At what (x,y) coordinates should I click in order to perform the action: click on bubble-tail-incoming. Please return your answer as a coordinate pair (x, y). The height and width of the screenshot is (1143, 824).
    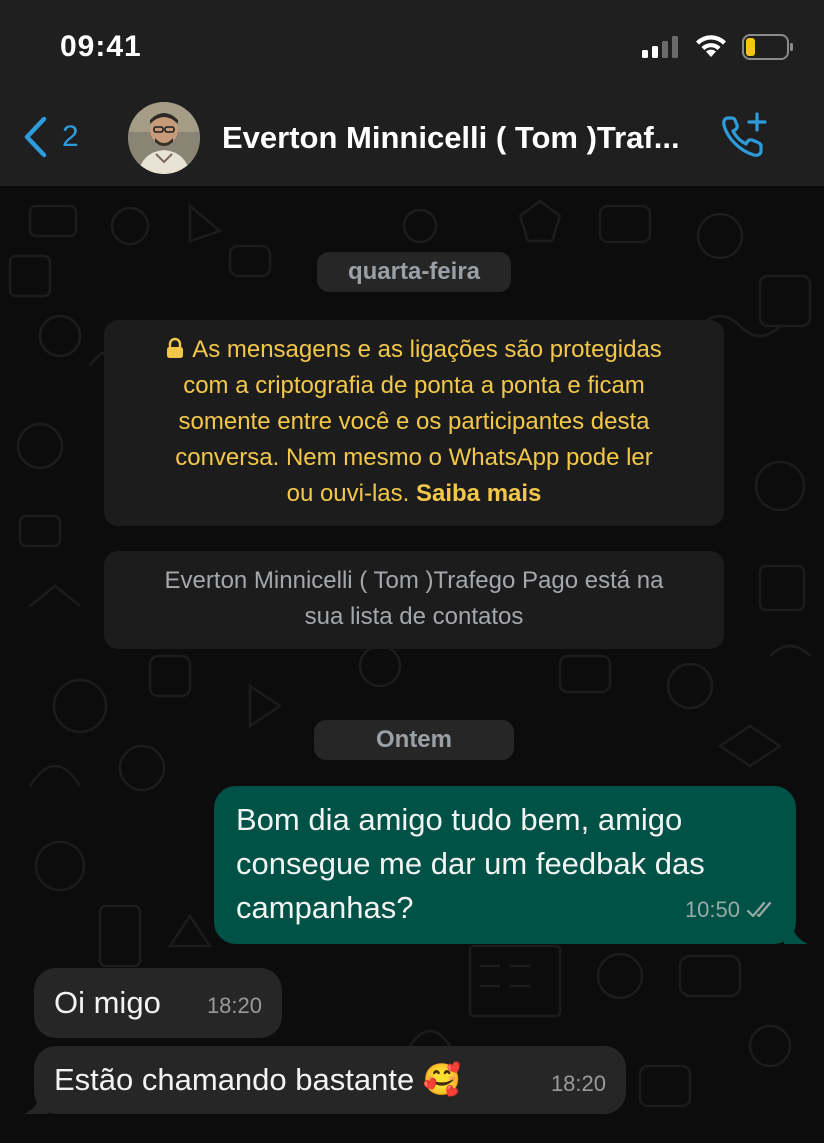
    Looking at the image, I should click on (36, 1104).